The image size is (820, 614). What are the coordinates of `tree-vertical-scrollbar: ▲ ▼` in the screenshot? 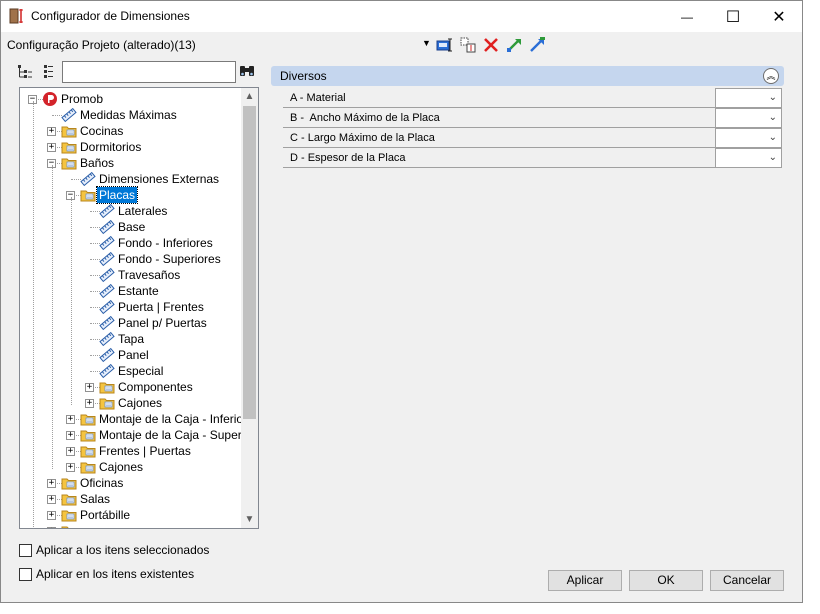 It's located at (249, 308).